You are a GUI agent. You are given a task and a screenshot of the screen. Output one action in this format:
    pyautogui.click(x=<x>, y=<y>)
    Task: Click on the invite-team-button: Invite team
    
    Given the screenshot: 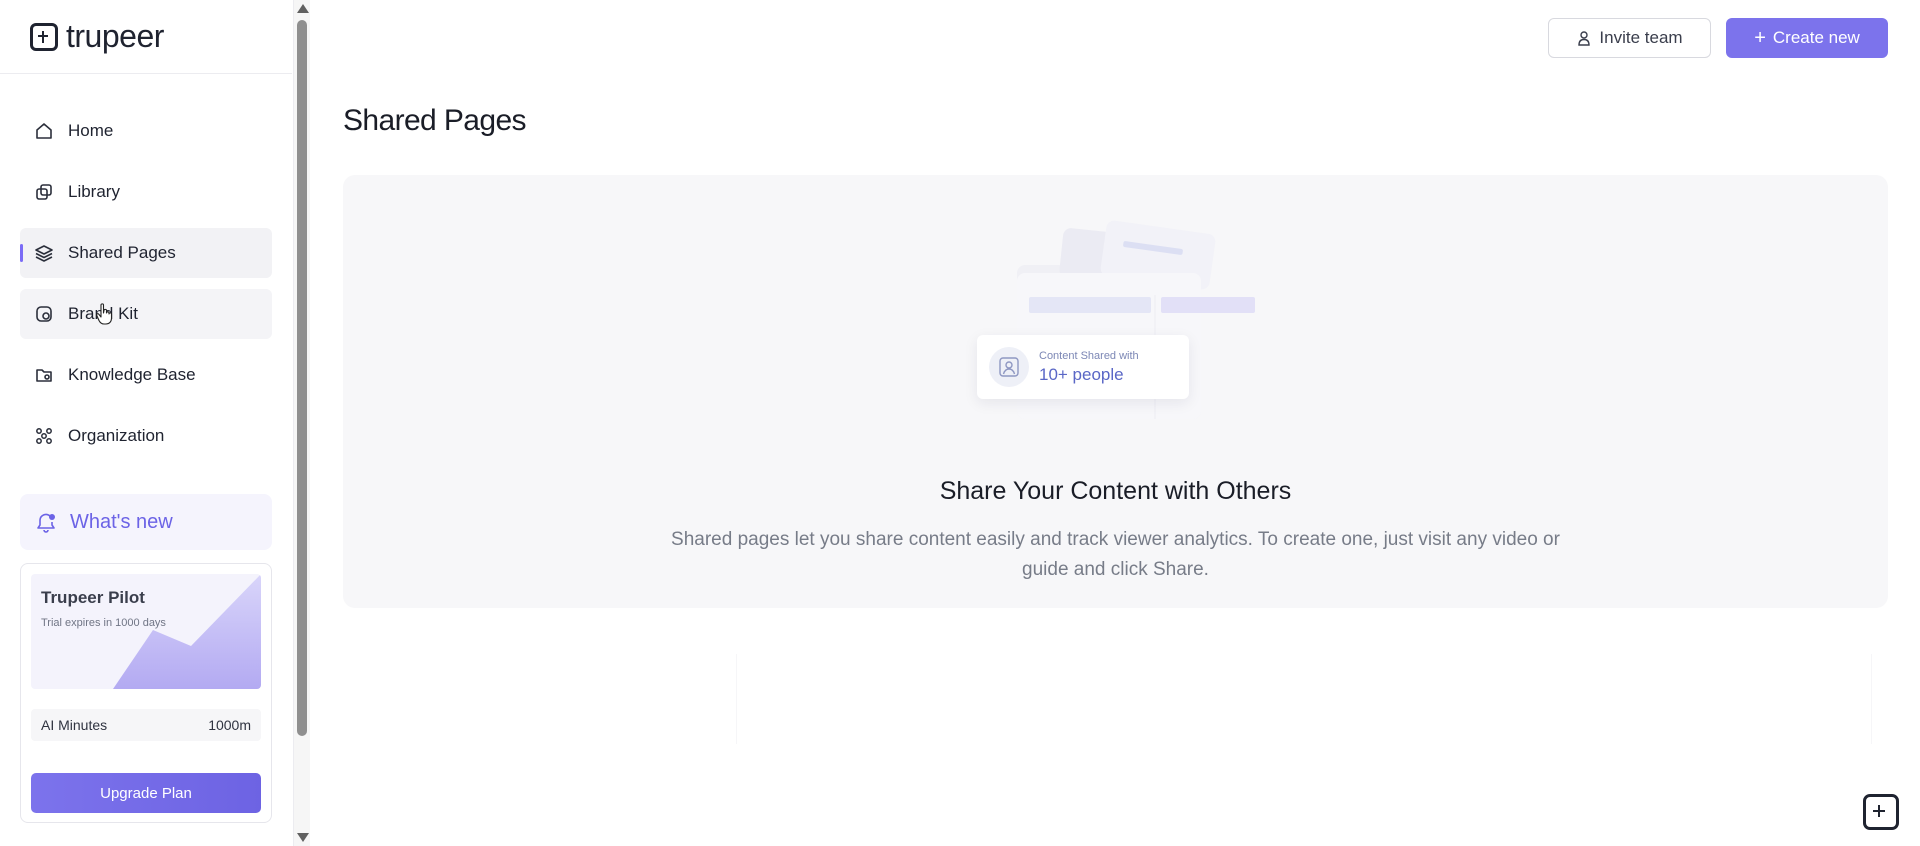 What is the action you would take?
    pyautogui.click(x=1629, y=38)
    